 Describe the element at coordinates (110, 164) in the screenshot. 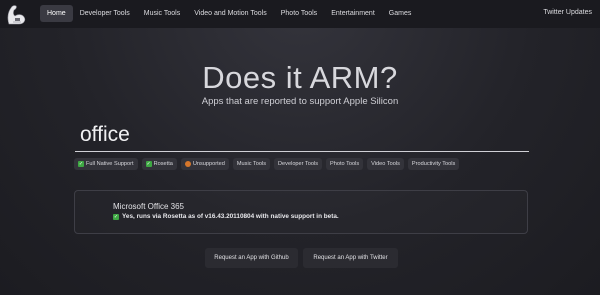

I see `filter-label: Full Native Support` at that location.